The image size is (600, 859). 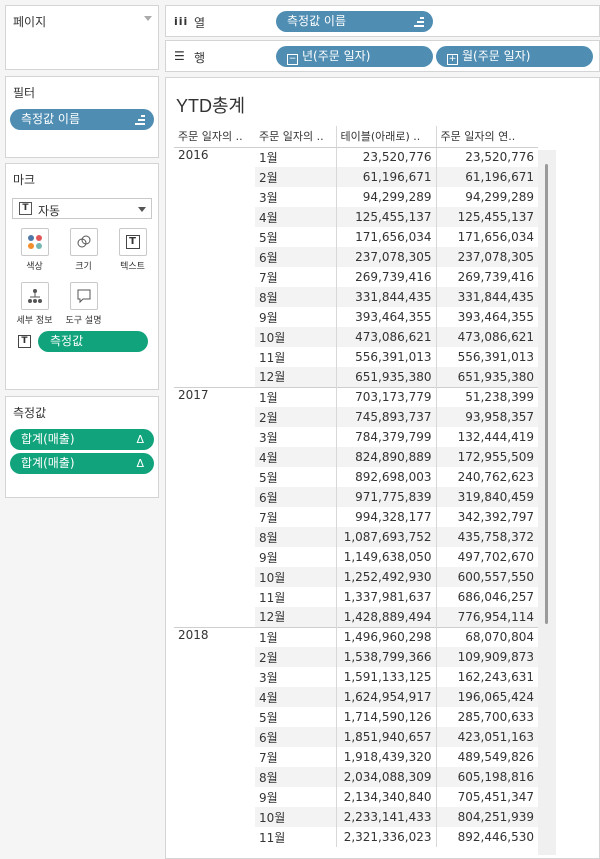 What do you see at coordinates (386, 137) in the screenshot?
I see `header-table-down: 테이블(아래로) ..` at bounding box center [386, 137].